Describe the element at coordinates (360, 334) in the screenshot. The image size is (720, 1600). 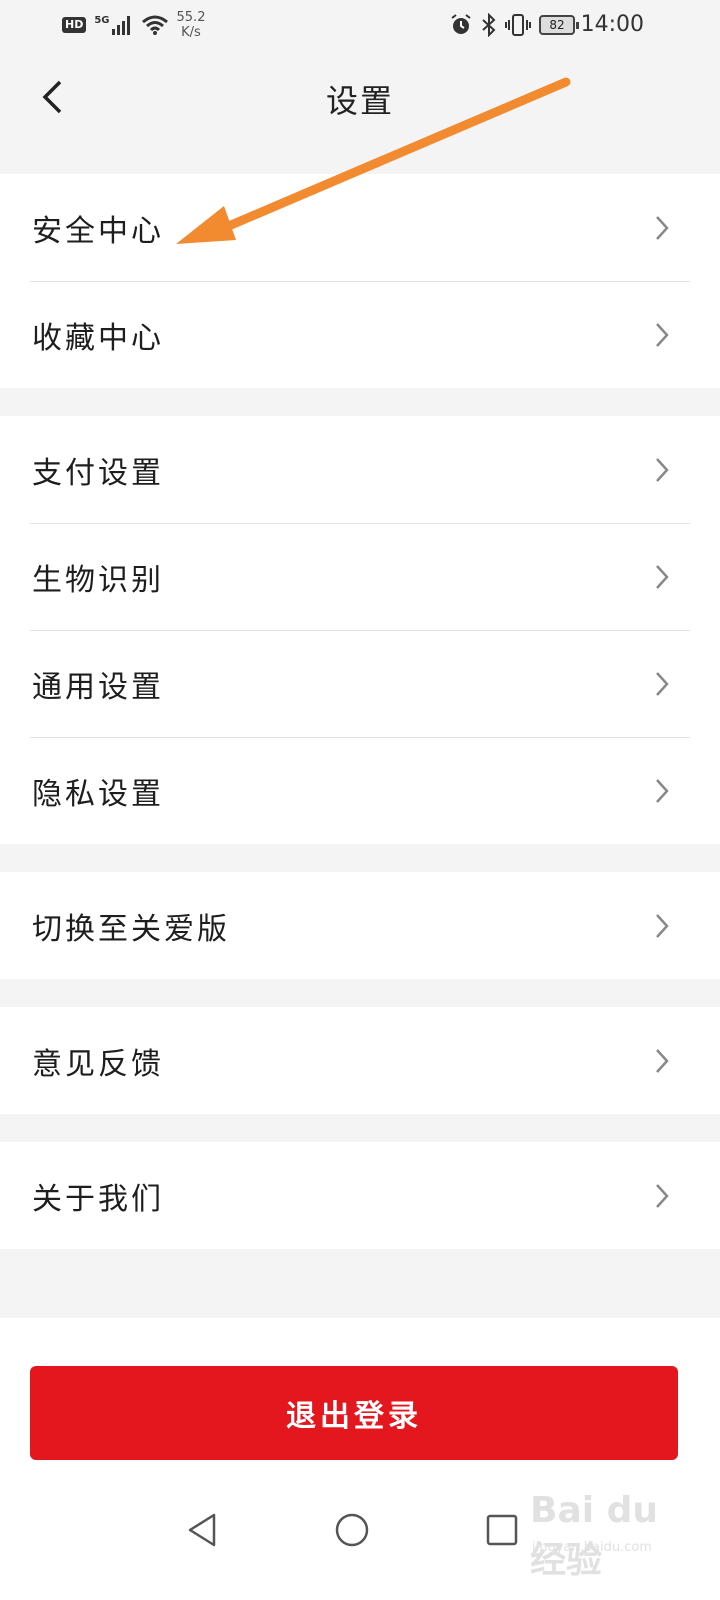
I see `item-favorites-center: 收藏中心` at that location.